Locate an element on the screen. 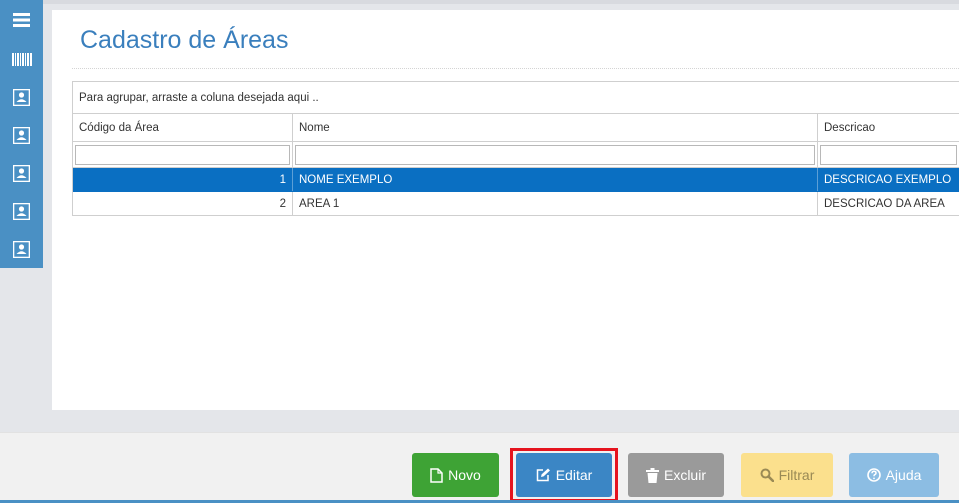 The height and width of the screenshot is (503, 959). new-file-icon is located at coordinates (436, 475).